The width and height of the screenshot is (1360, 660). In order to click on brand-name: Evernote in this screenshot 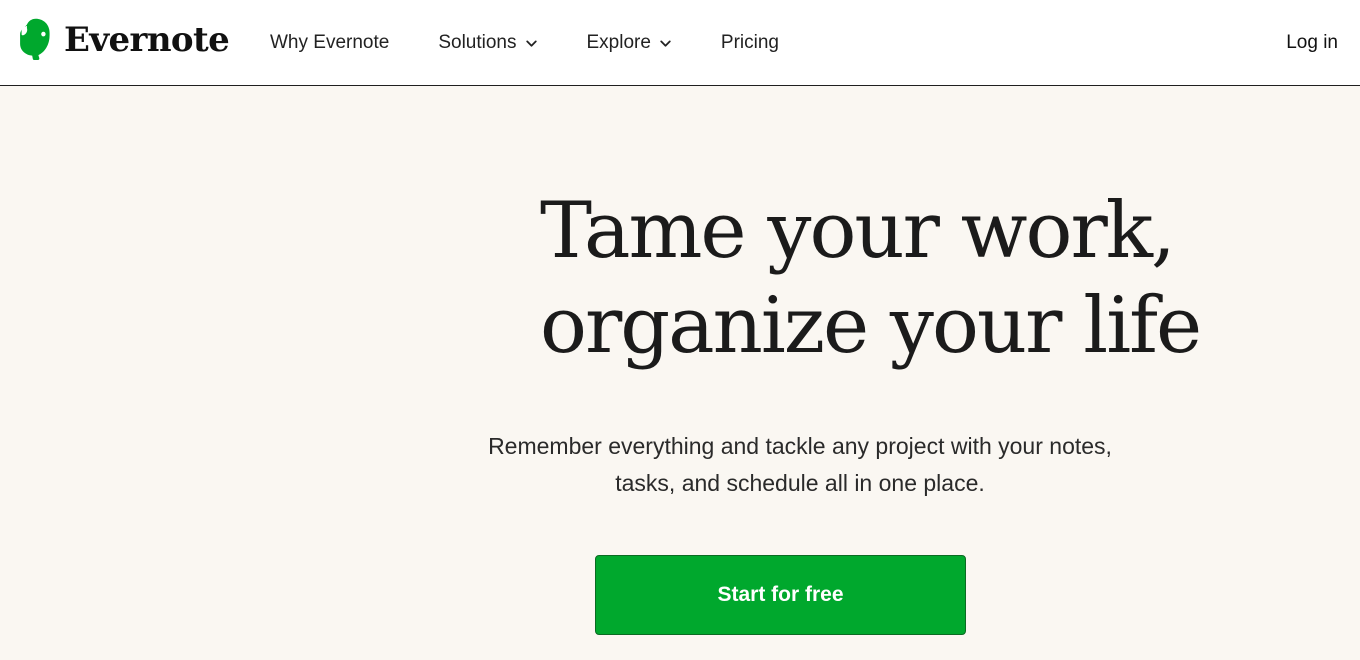, I will do `click(147, 40)`.